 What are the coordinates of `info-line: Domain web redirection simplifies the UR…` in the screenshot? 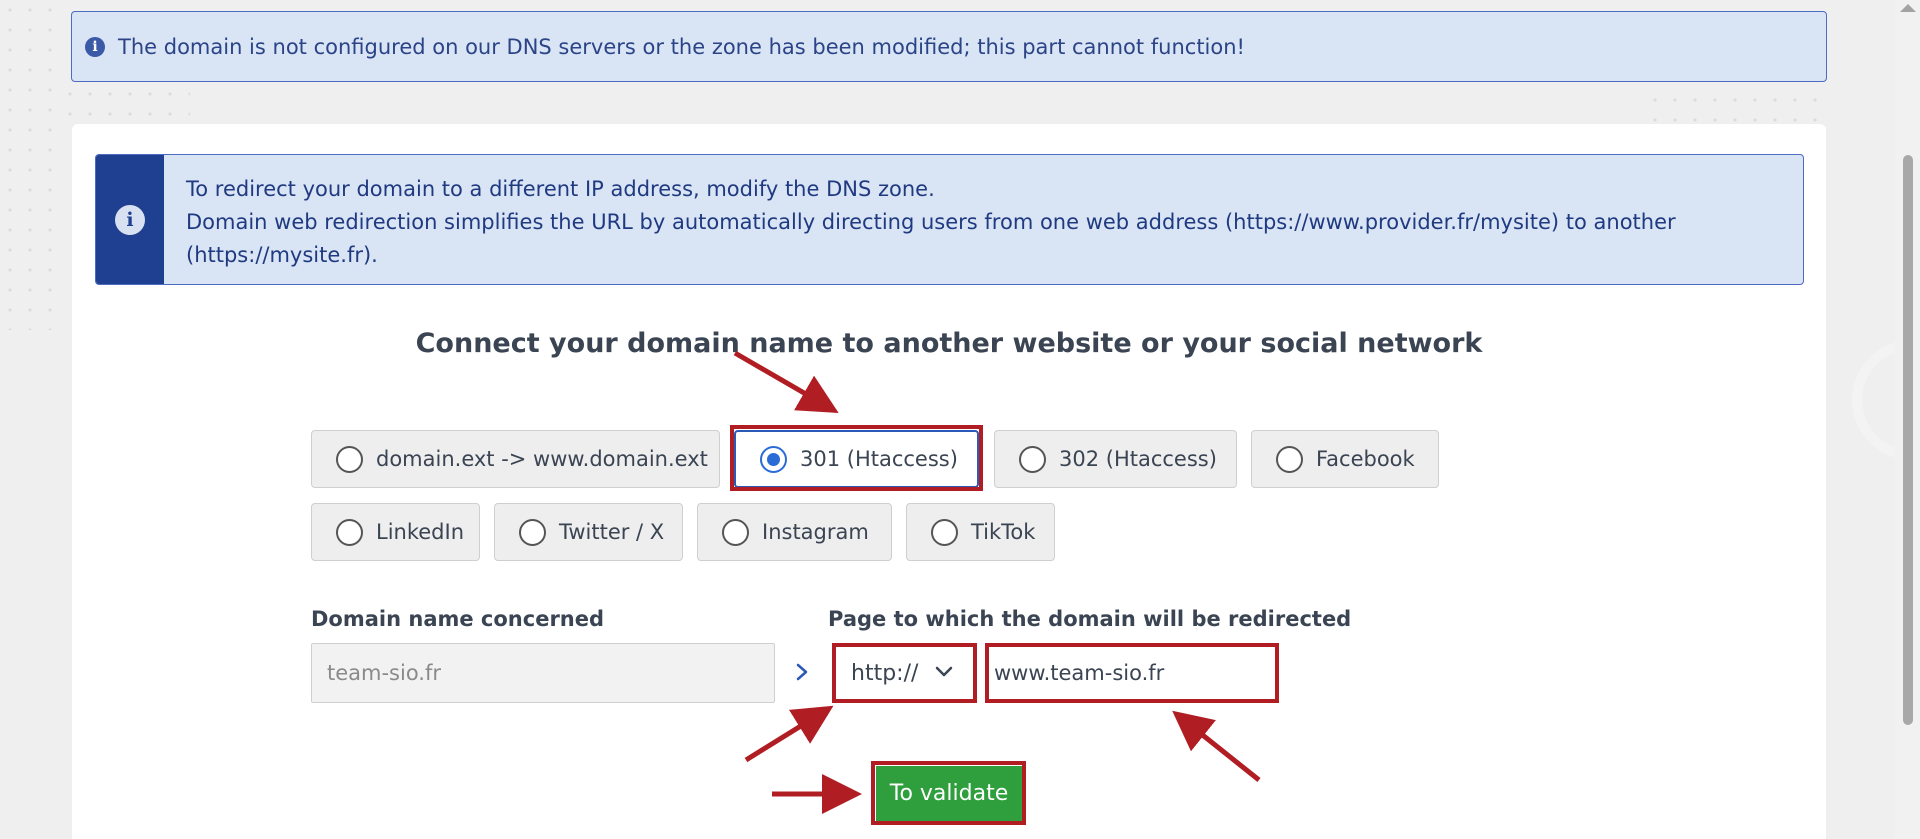 It's located at (931, 222).